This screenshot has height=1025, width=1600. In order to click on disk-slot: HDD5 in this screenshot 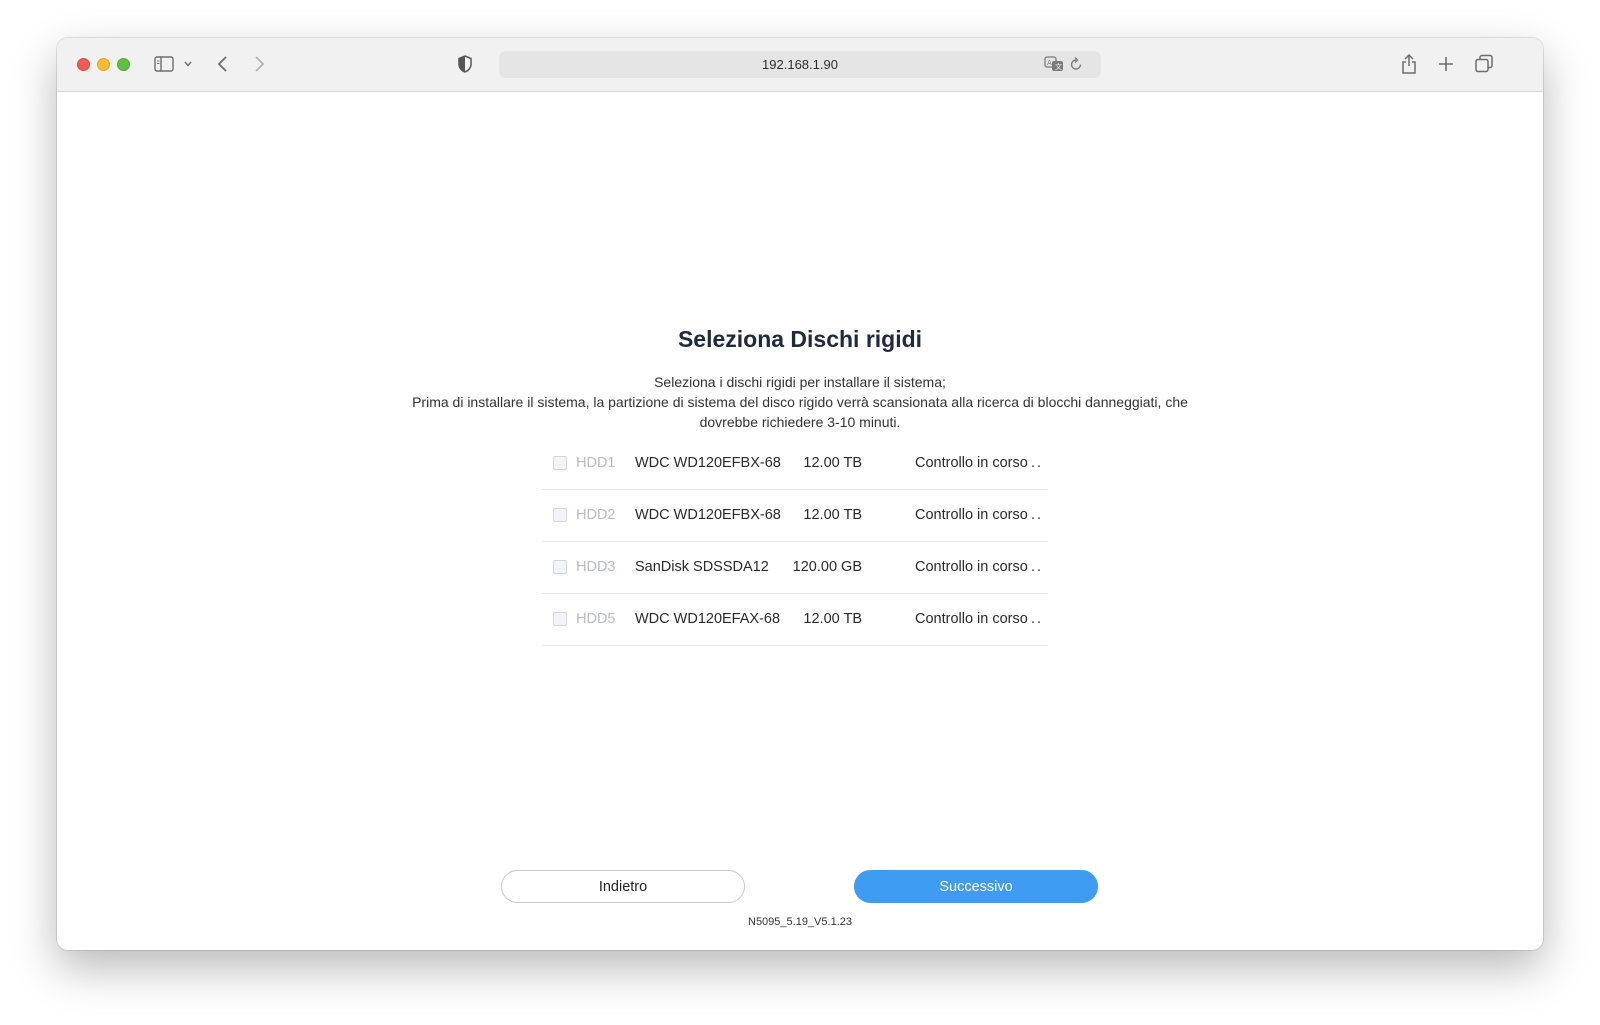, I will do `click(596, 619)`.